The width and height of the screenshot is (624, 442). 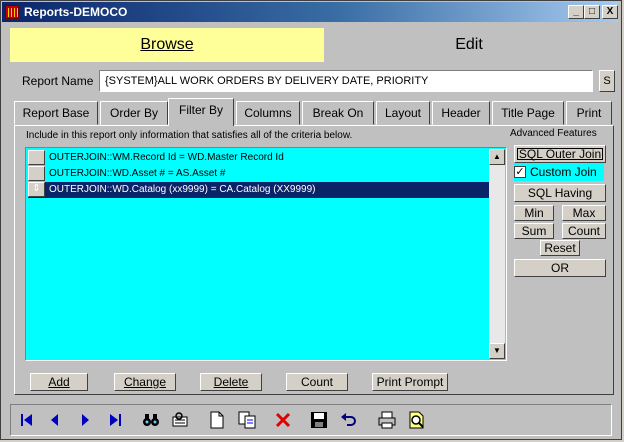 I want to click on count-button: Count, so click(x=317, y=382).